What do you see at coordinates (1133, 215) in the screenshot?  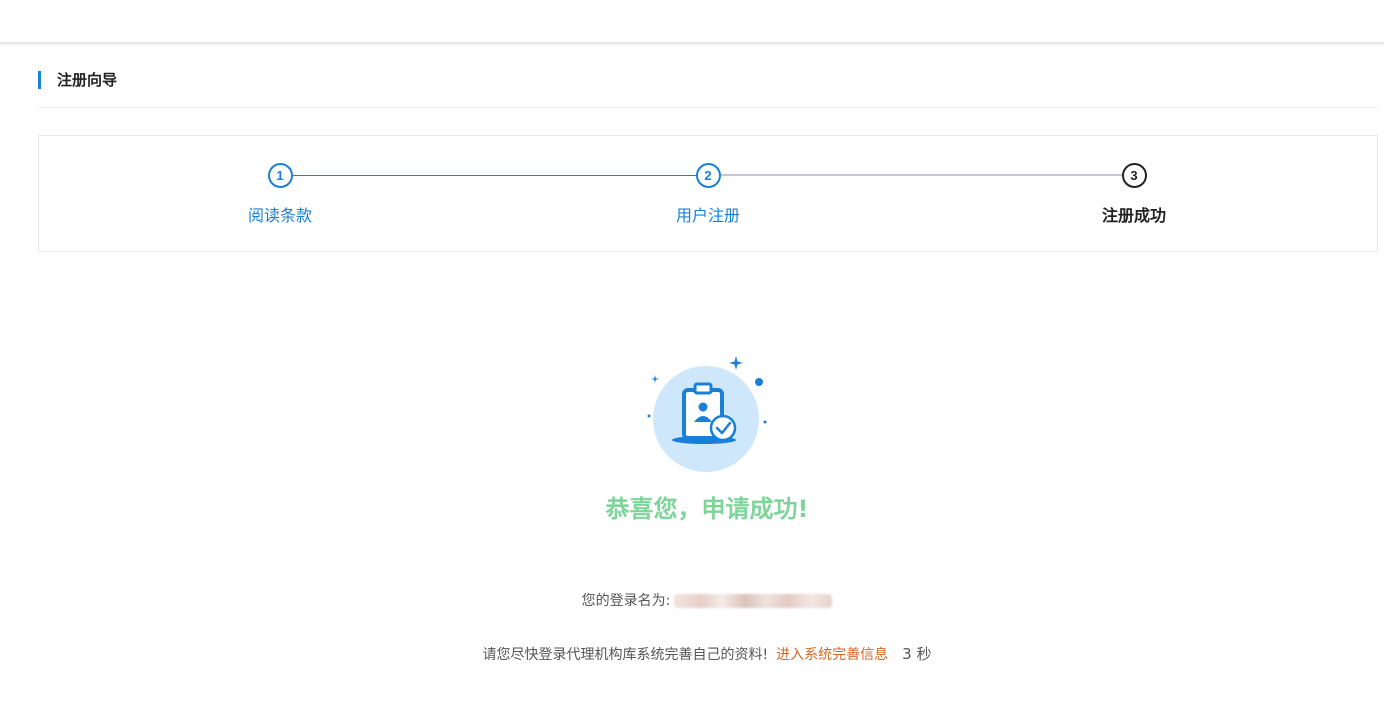 I see `step-label: 注册成功` at bounding box center [1133, 215].